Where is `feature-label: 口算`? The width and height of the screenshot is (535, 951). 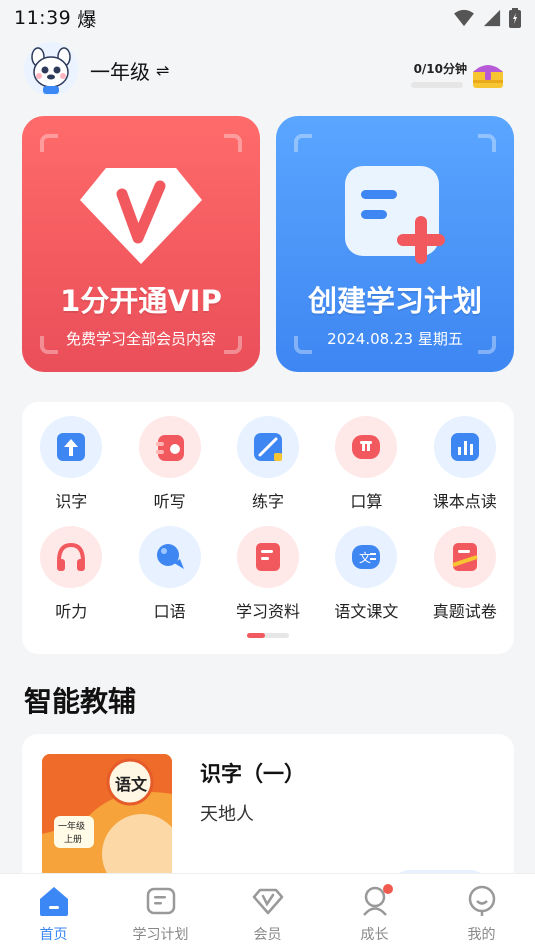 feature-label: 口算 is located at coordinates (366, 501).